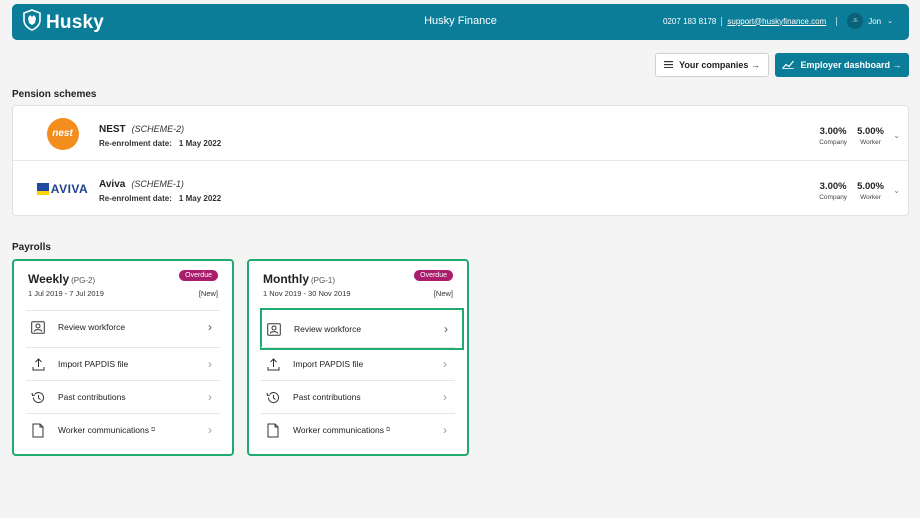 Image resolution: width=920 pixels, height=518 pixels. I want to click on payroll-title: Weekly, so click(49, 279).